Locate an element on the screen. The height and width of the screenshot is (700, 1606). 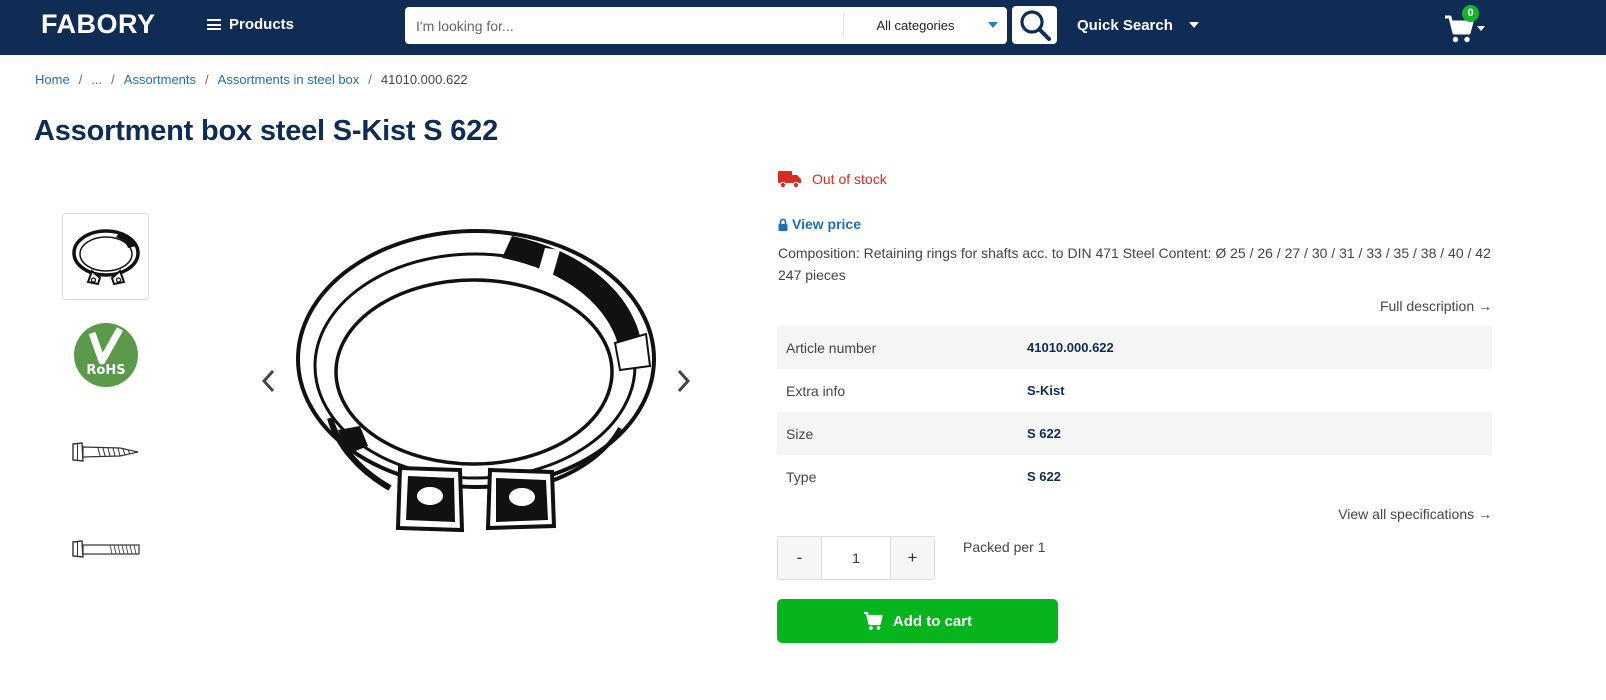
truck-icon is located at coordinates (789, 180).